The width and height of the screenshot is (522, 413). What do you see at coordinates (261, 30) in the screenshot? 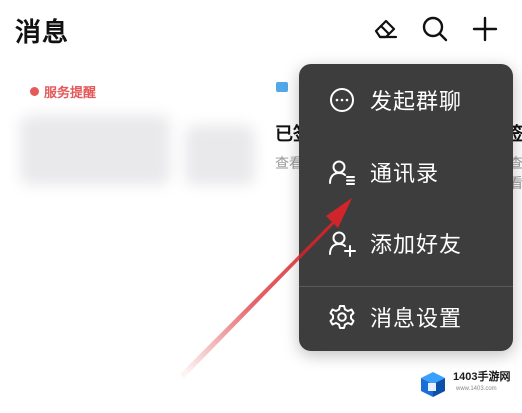
I see `top-bar: 消息` at bounding box center [261, 30].